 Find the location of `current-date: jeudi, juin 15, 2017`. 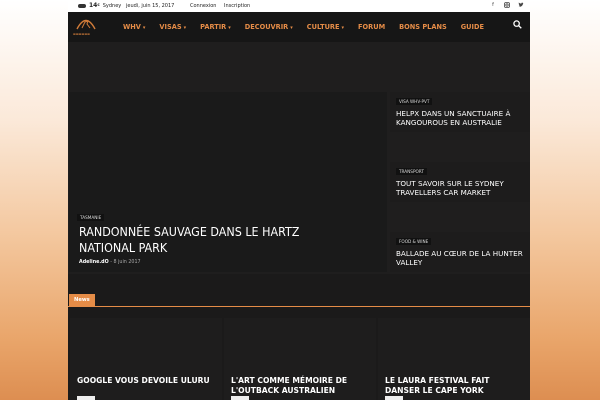

current-date: jeudi, juin 15, 2017 is located at coordinates (150, 6).